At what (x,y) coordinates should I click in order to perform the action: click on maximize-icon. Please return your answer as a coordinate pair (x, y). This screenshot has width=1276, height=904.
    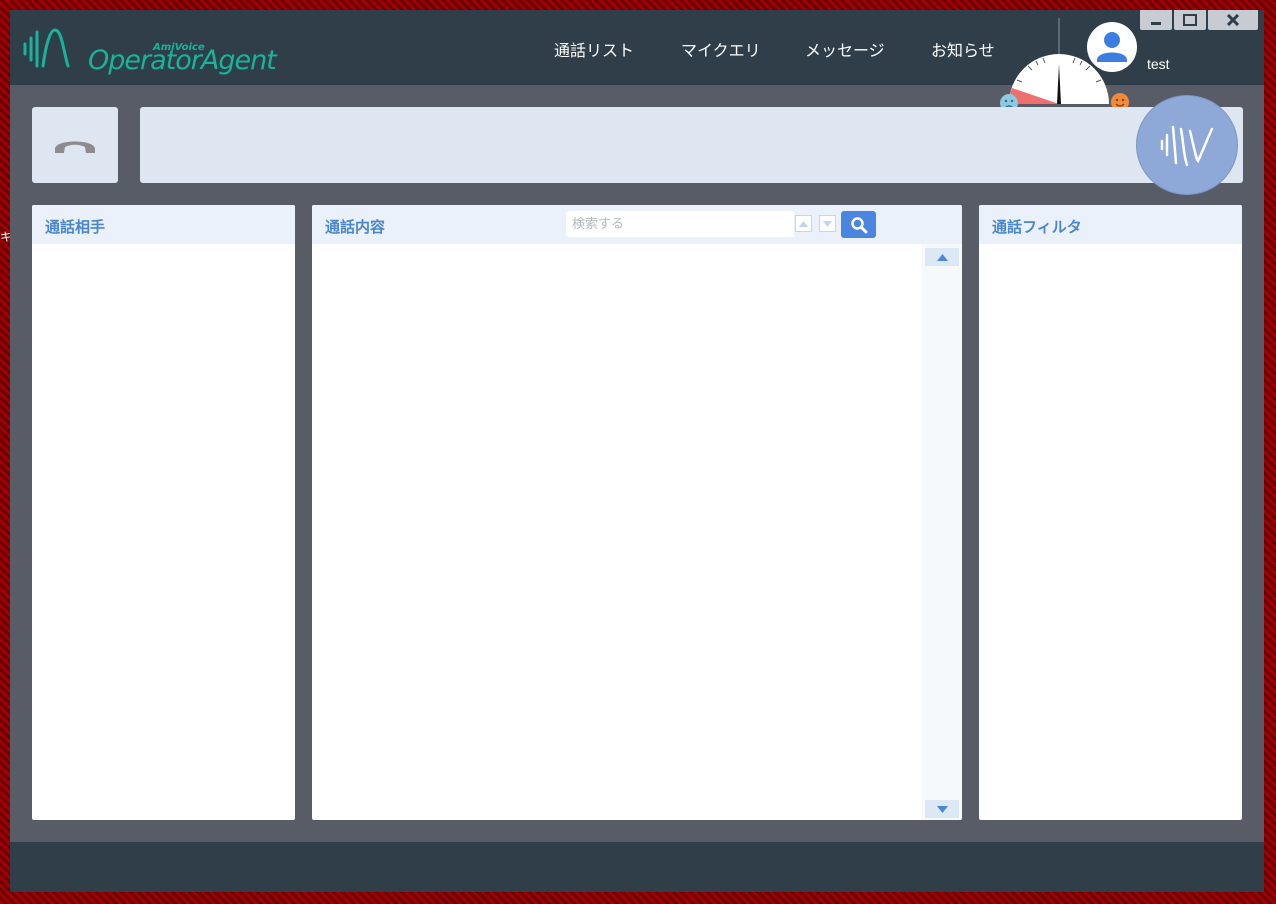
    Looking at the image, I should click on (1190, 20).